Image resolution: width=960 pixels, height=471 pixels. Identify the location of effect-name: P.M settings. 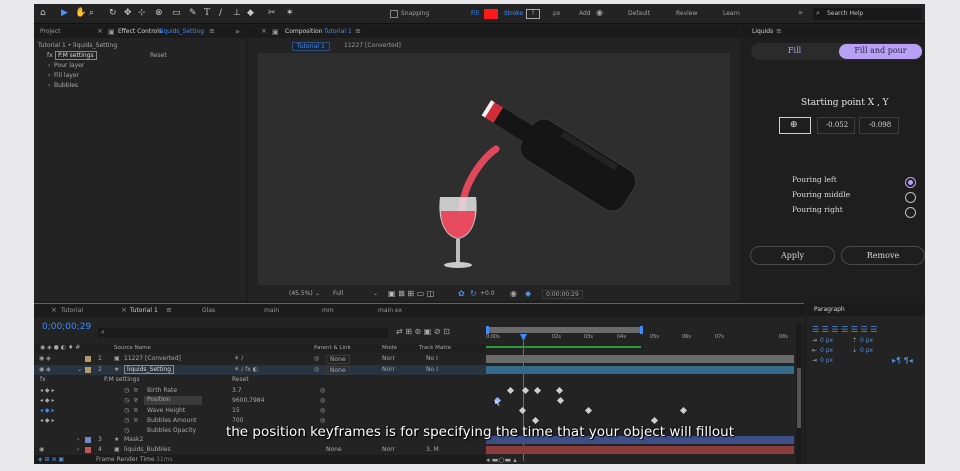
(76, 55).